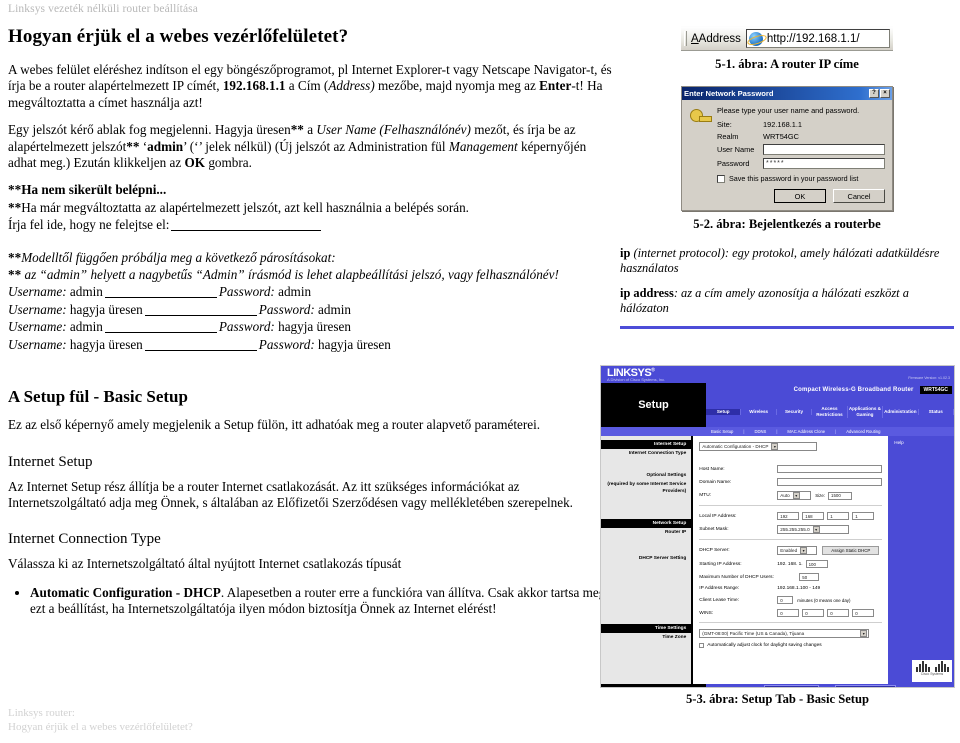  What do you see at coordinates (874, 93) in the screenshot?
I see `help-icon: ?` at bounding box center [874, 93].